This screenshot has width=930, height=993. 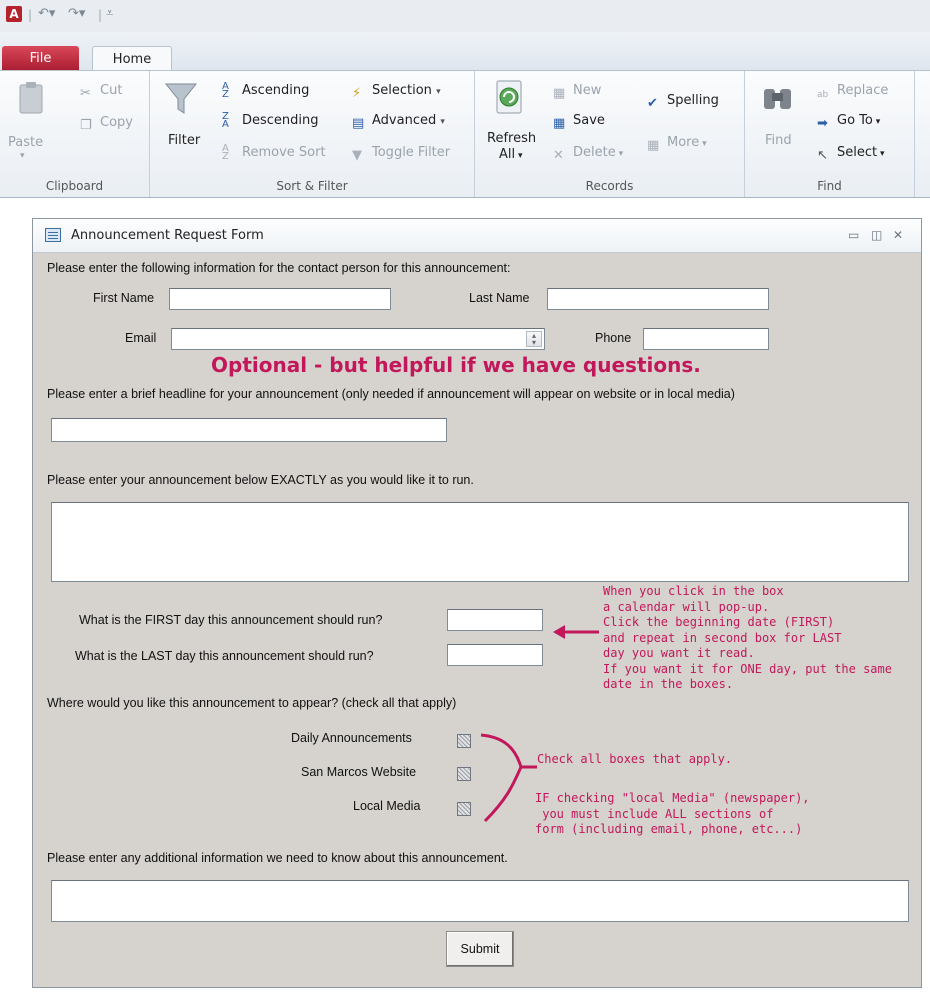 I want to click on goto-button: ➡ Go To ▾, so click(x=848, y=122).